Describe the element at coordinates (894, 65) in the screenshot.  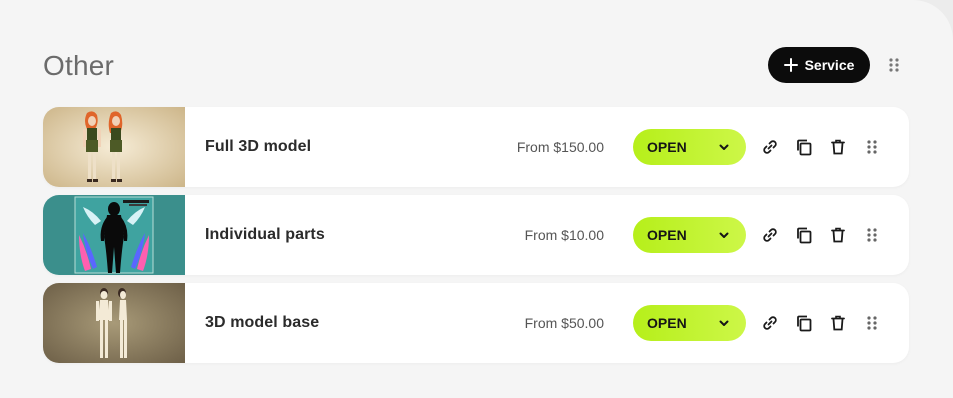
I see `section-drag-handle-icon` at that location.